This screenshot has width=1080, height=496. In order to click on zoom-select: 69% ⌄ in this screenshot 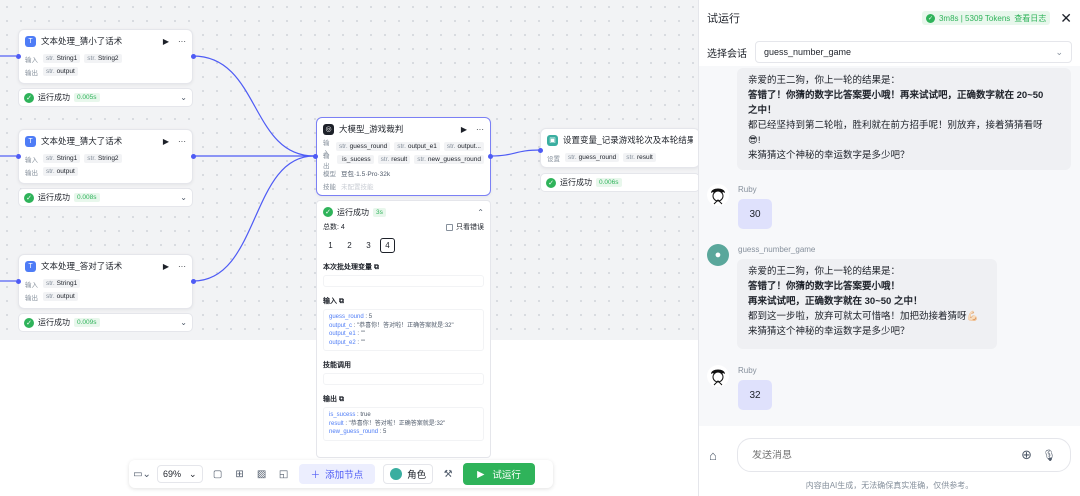, I will do `click(180, 474)`.